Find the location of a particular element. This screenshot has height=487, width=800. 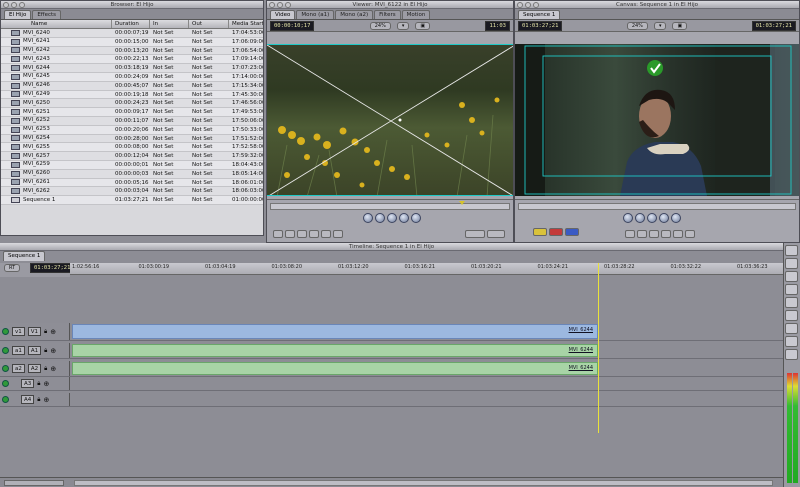

destination-patch: A3 is located at coordinates (28, 383).